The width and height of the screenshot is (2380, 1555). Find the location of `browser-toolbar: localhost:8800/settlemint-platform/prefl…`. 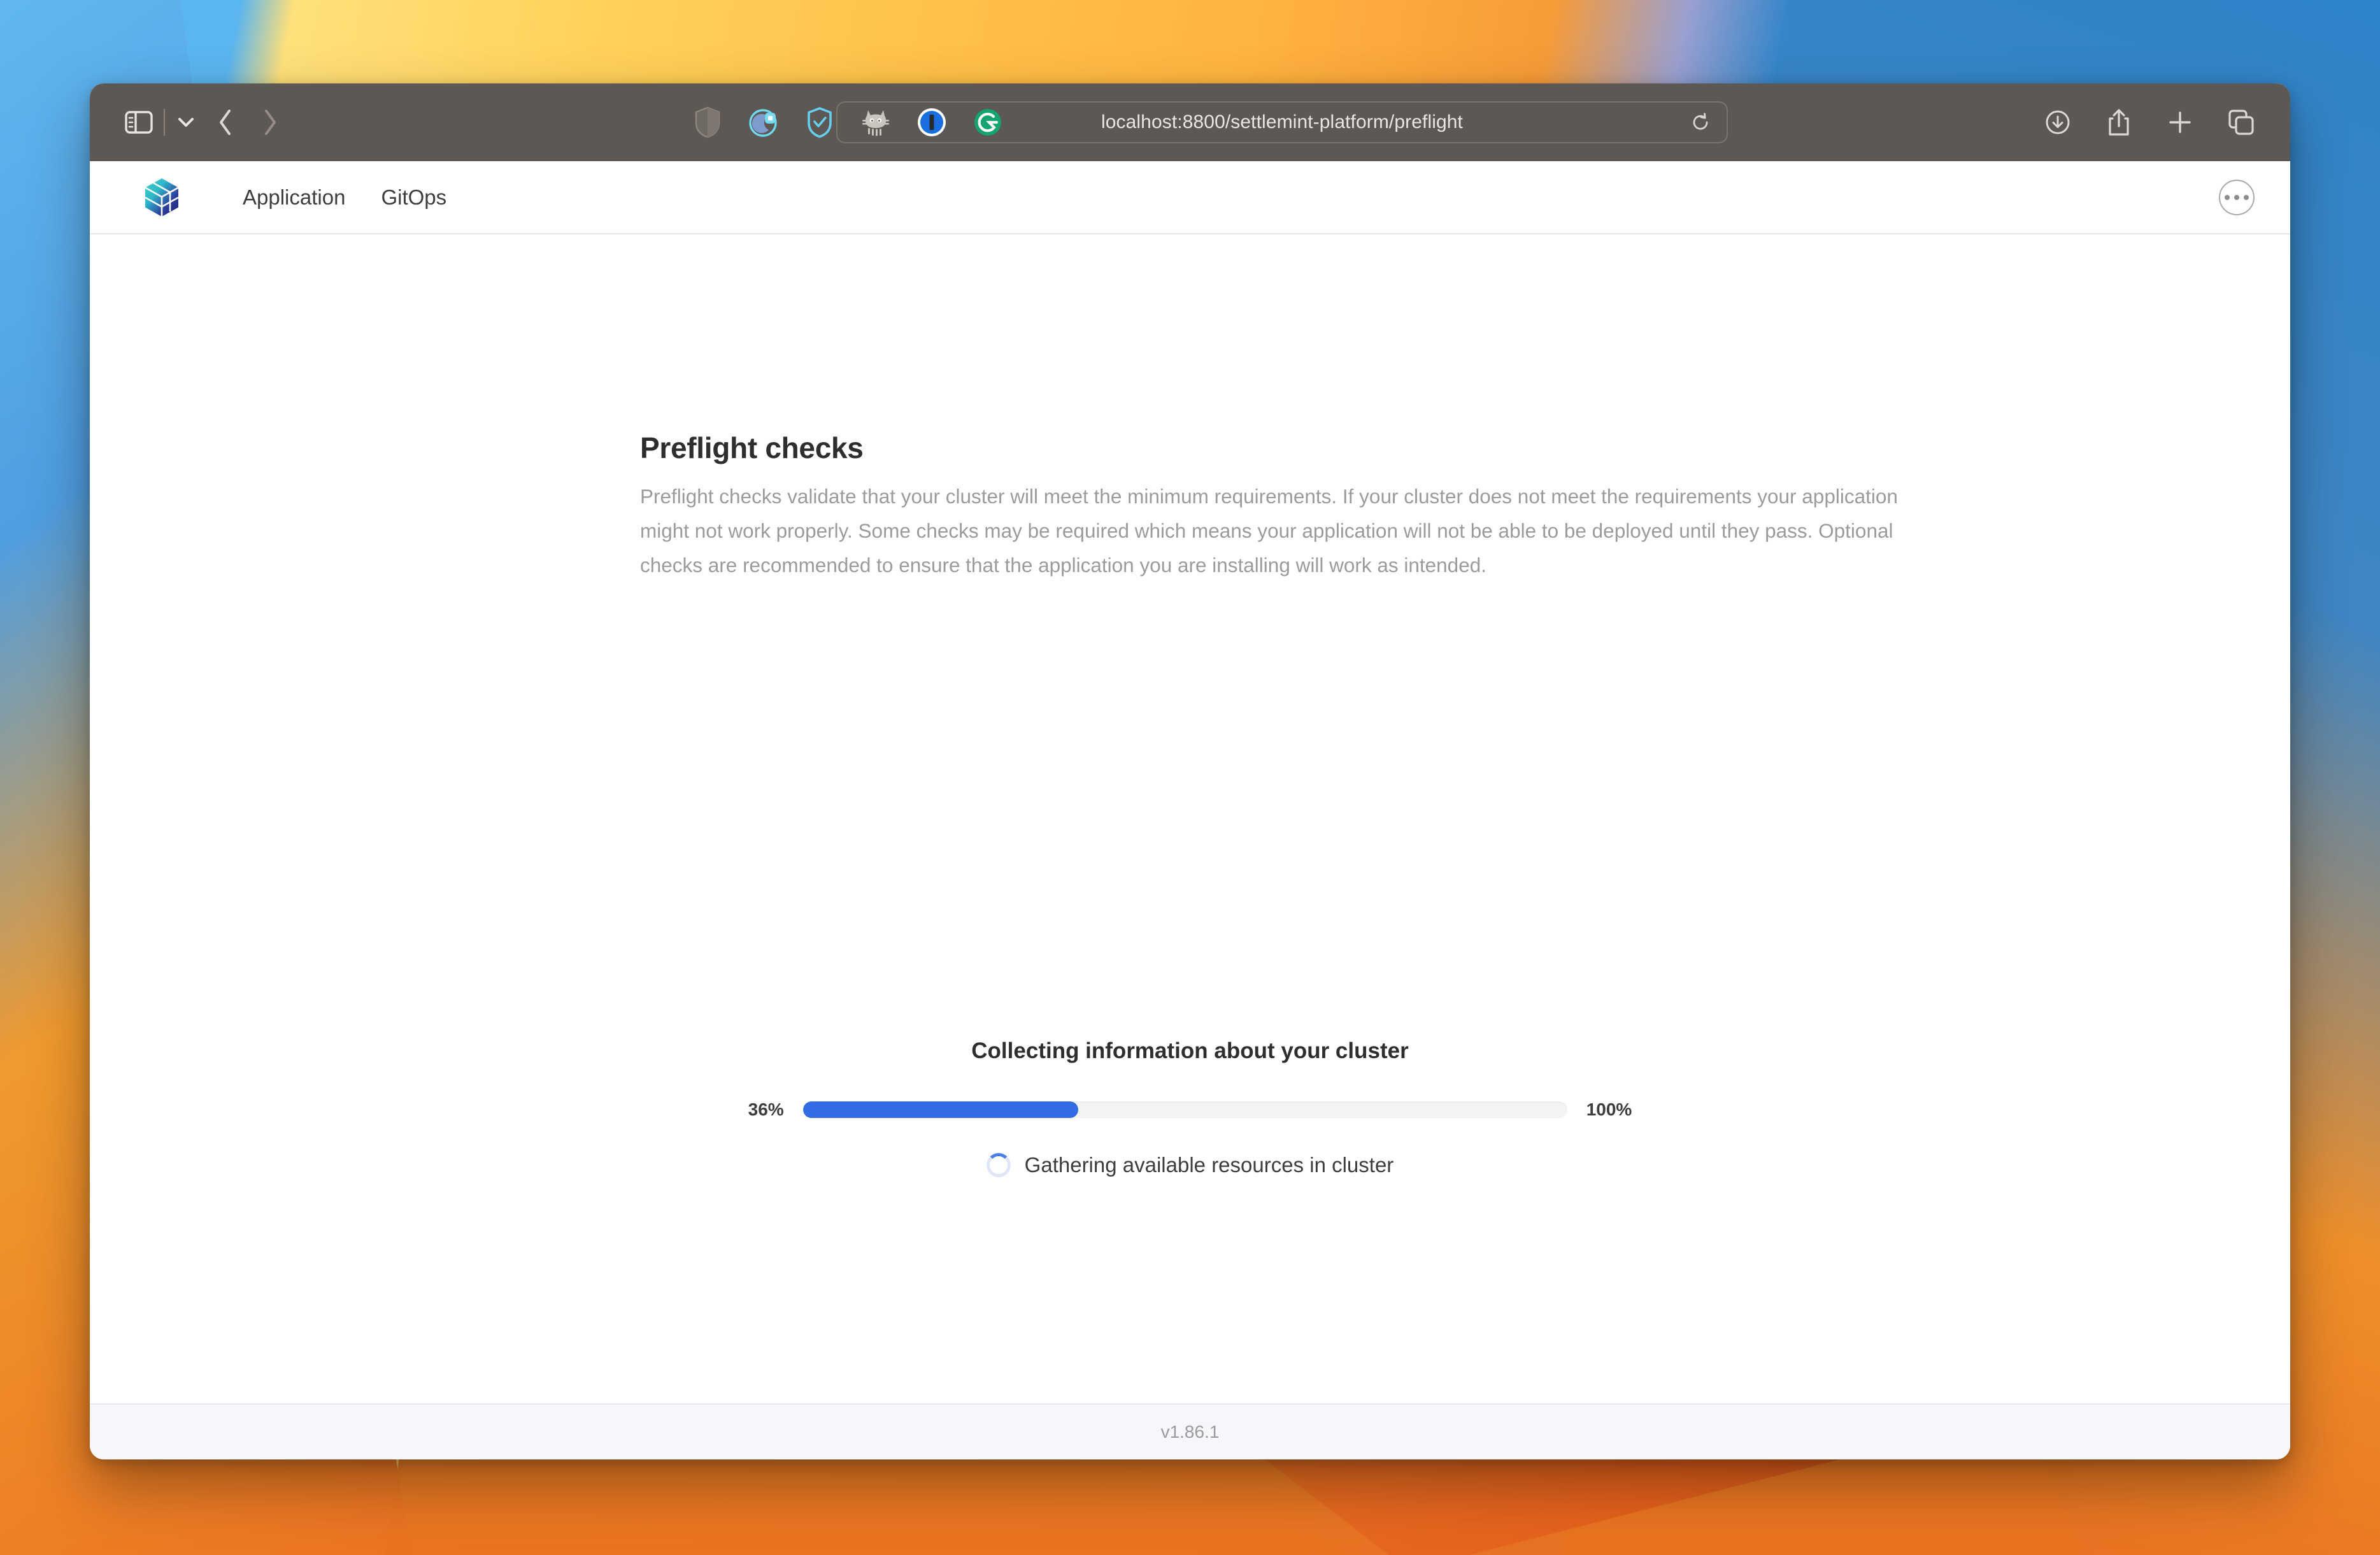

browser-toolbar: localhost:8800/settlemint-platform/prefl… is located at coordinates (1190, 122).